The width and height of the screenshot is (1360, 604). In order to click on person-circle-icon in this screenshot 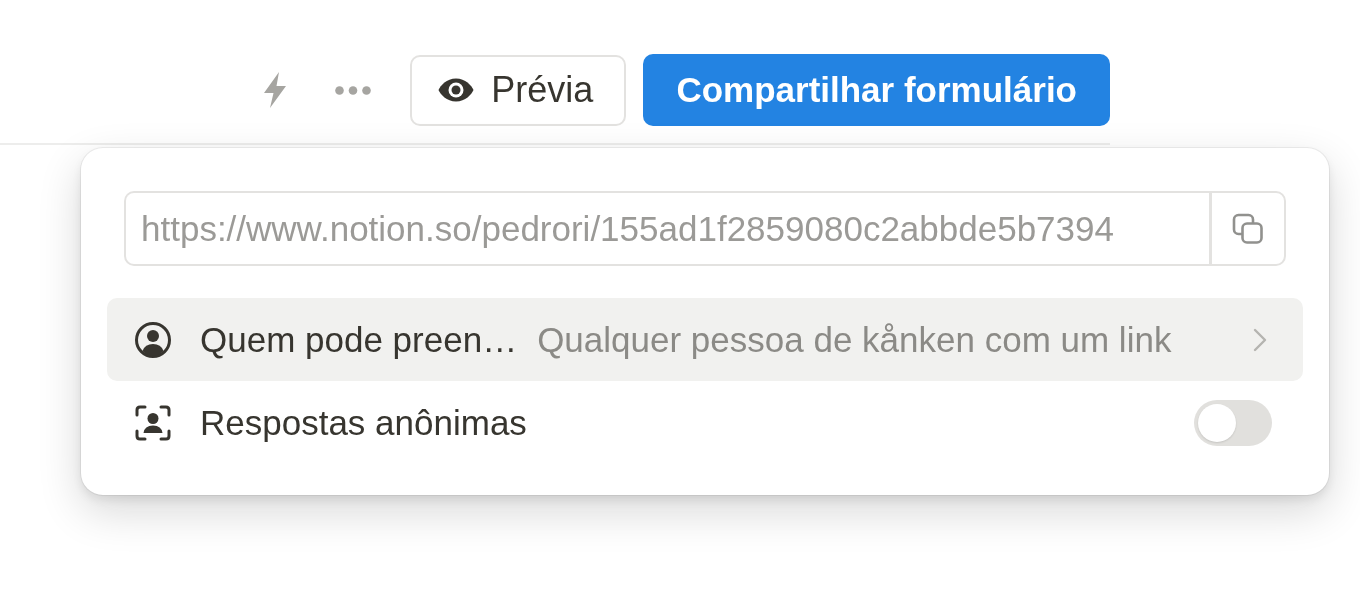, I will do `click(153, 339)`.